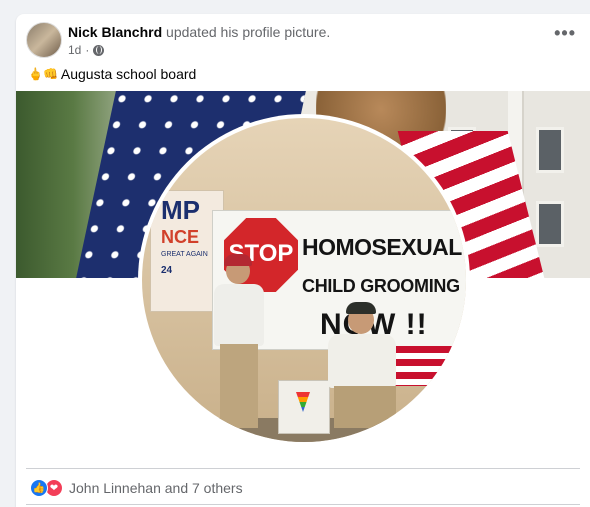 This screenshot has width=590, height=507. What do you see at coordinates (44, 40) in the screenshot?
I see `author-avatar` at bounding box center [44, 40].